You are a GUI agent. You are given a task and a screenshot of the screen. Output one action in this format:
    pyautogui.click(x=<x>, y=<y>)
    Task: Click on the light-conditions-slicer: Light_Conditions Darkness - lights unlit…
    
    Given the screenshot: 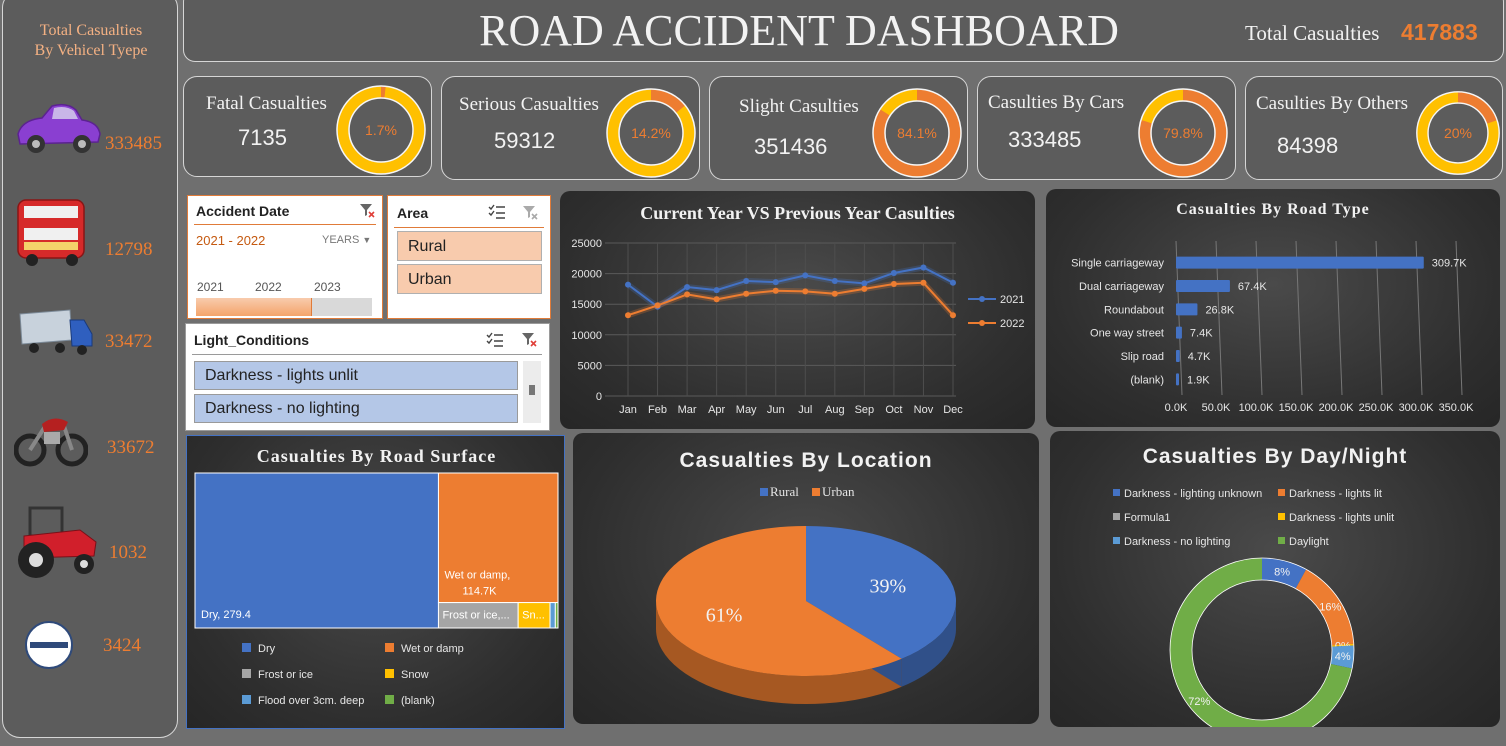 What is the action you would take?
    pyautogui.click(x=367, y=377)
    